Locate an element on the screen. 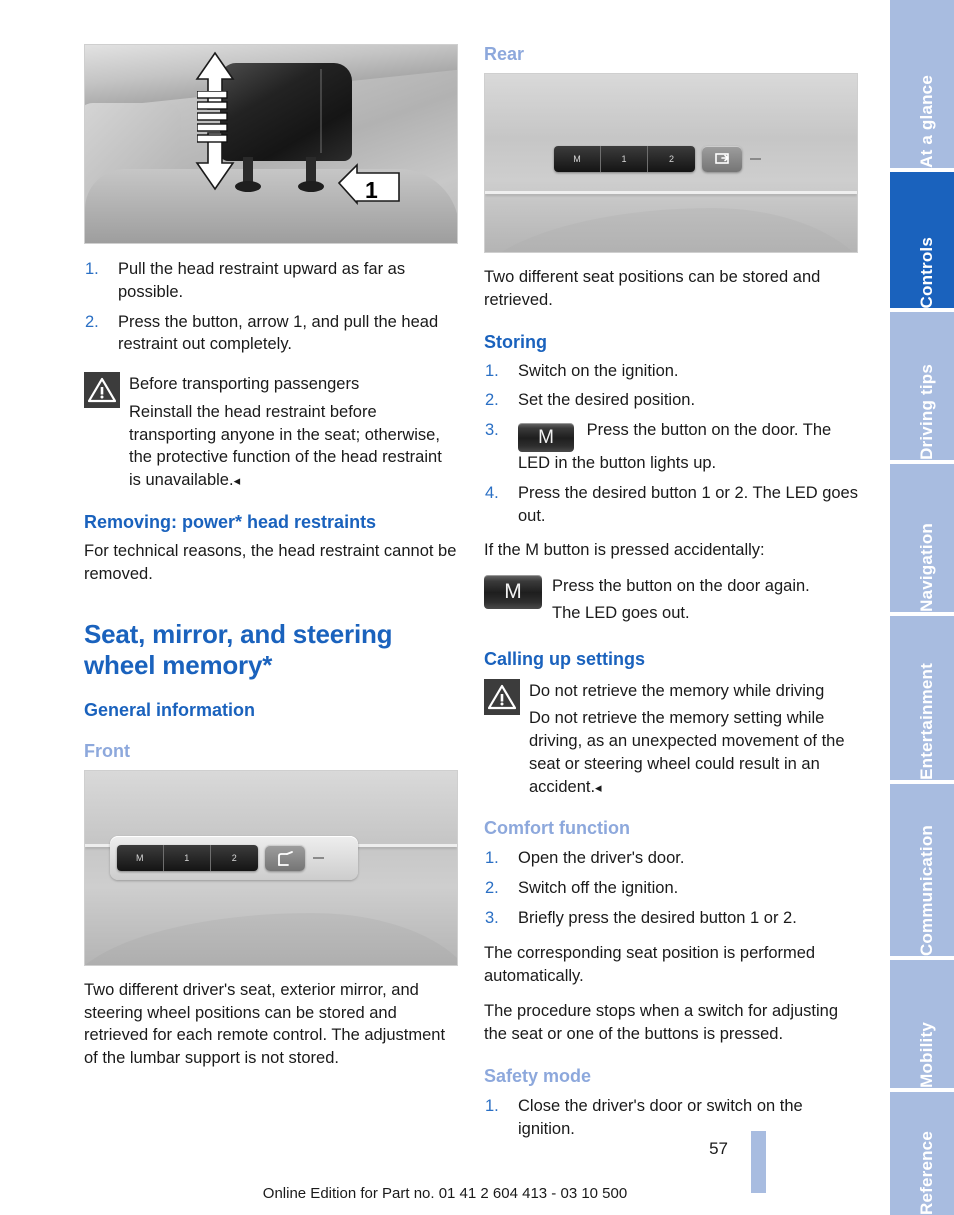 The height and width of the screenshot is (1215, 954). sidebar-tab-label: Entertainment is located at coordinates (926, 721).